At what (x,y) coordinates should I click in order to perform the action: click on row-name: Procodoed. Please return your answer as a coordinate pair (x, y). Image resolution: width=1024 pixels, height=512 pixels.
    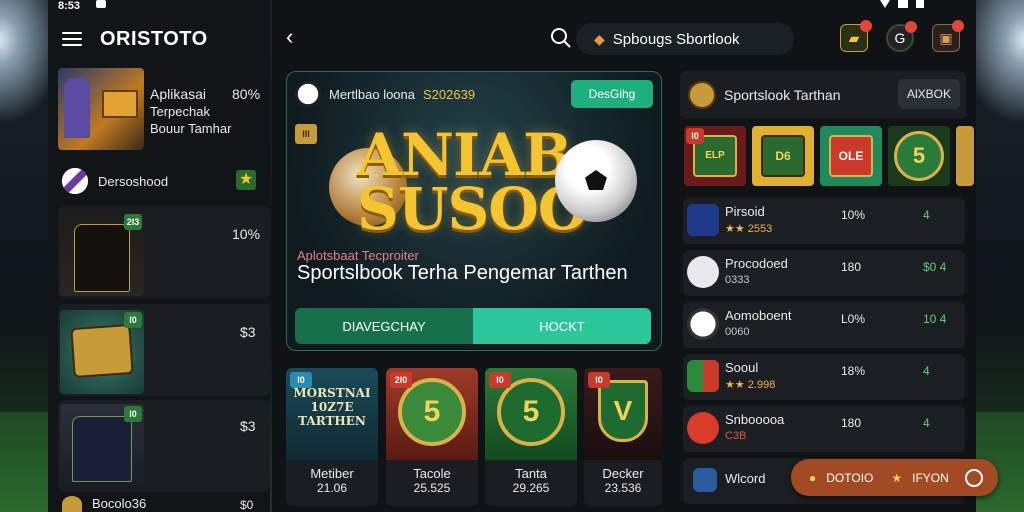
    Looking at the image, I should click on (756, 263).